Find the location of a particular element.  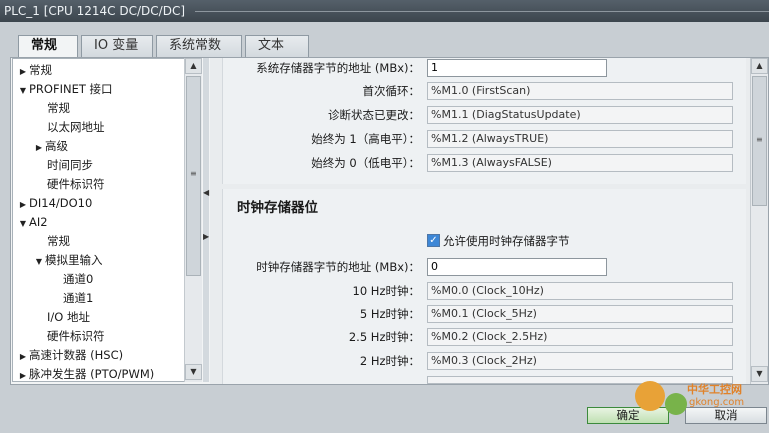

watermark-logo: 中华工控网 gkong.com is located at coordinates (702, 398).